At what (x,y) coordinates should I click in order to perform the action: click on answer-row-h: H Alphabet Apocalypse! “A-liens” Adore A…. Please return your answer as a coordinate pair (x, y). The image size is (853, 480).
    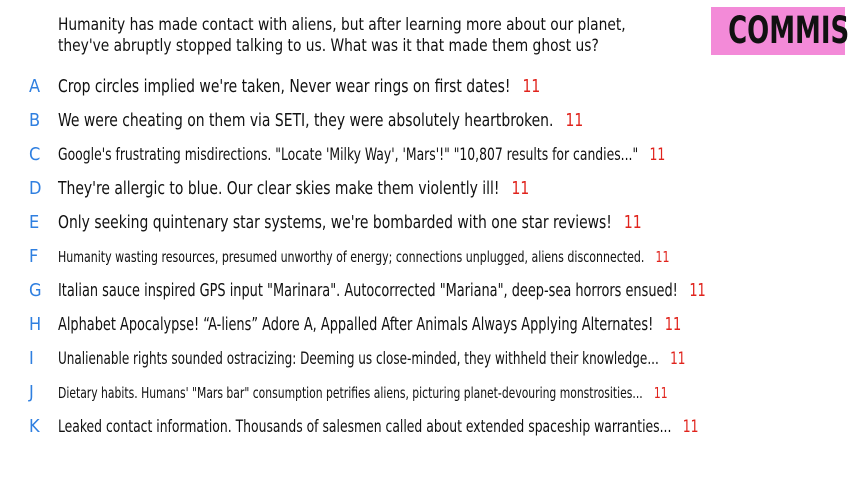
    Looking at the image, I should click on (426, 325).